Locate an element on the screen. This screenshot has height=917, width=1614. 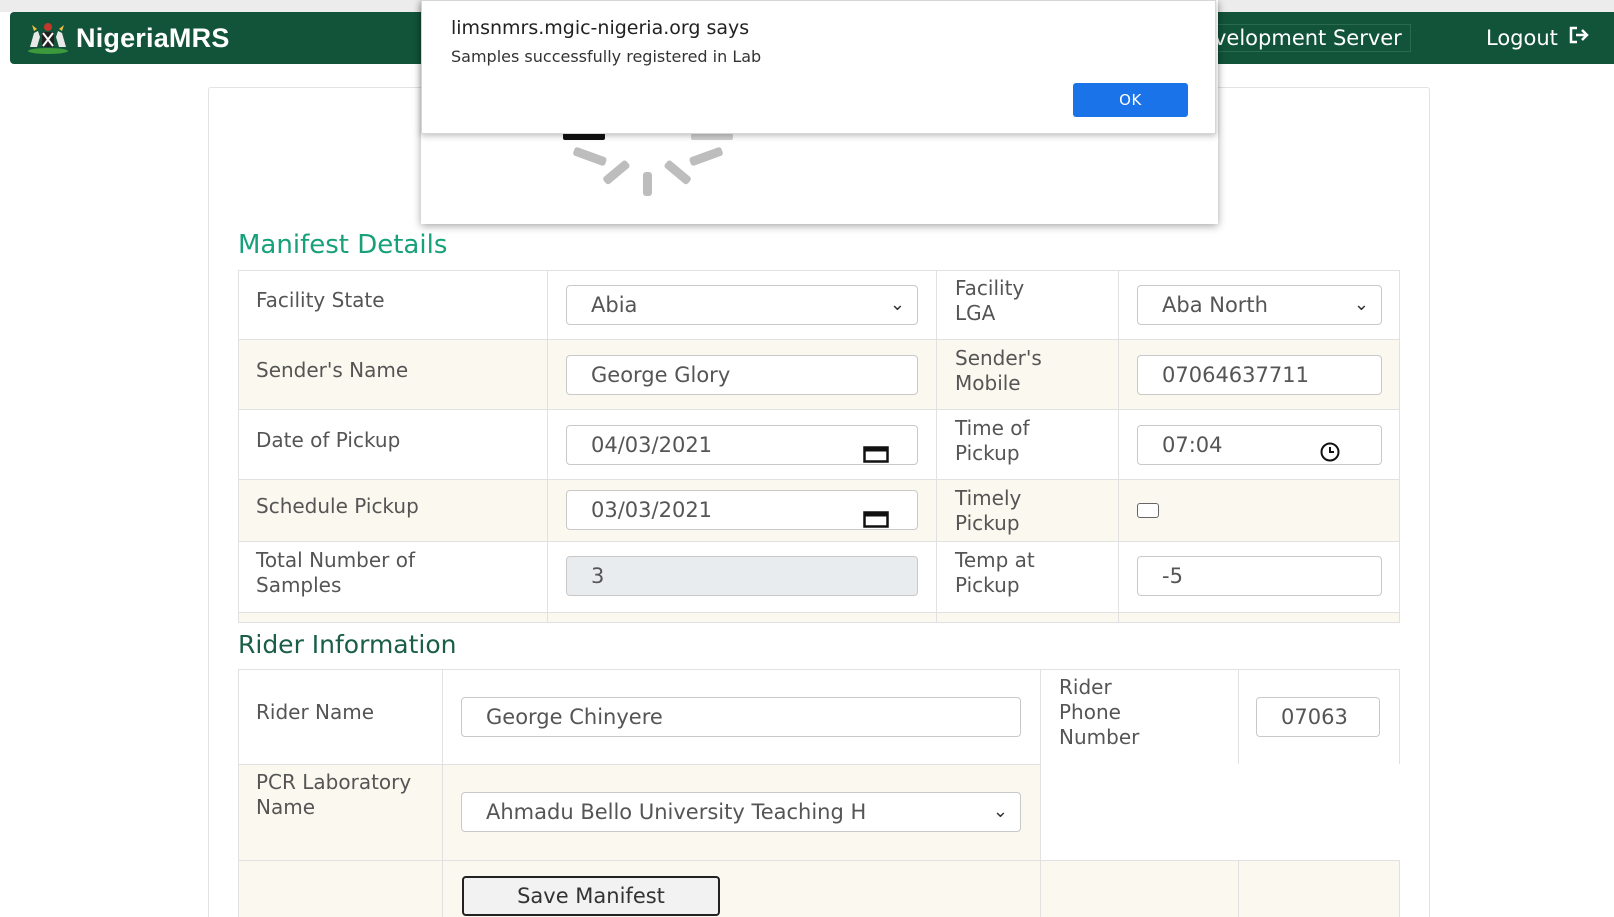
date-of-pickup-value: 04/03/2021 is located at coordinates (652, 445).